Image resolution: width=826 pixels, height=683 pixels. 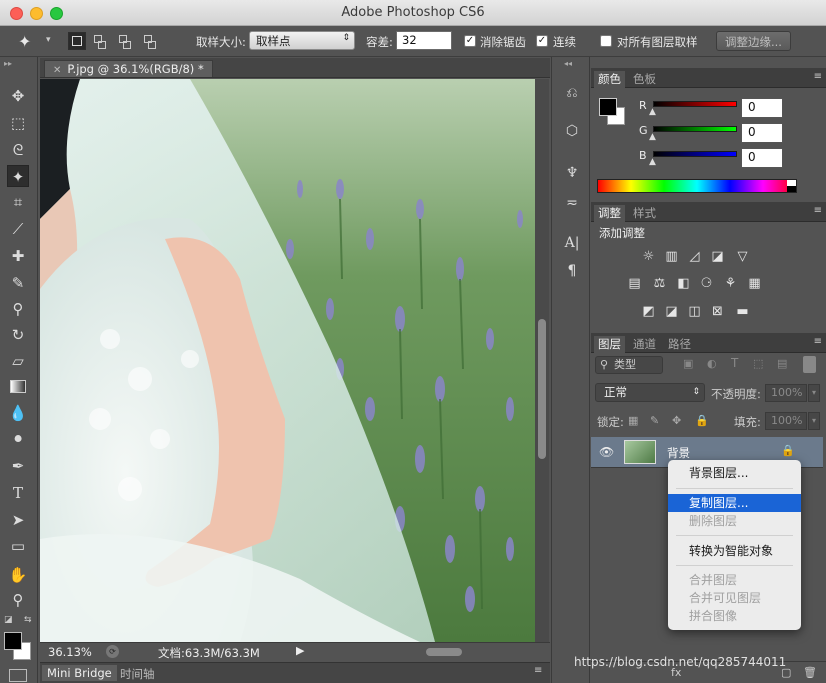 I want to click on tab-layers: 图层, so click(x=609, y=344).